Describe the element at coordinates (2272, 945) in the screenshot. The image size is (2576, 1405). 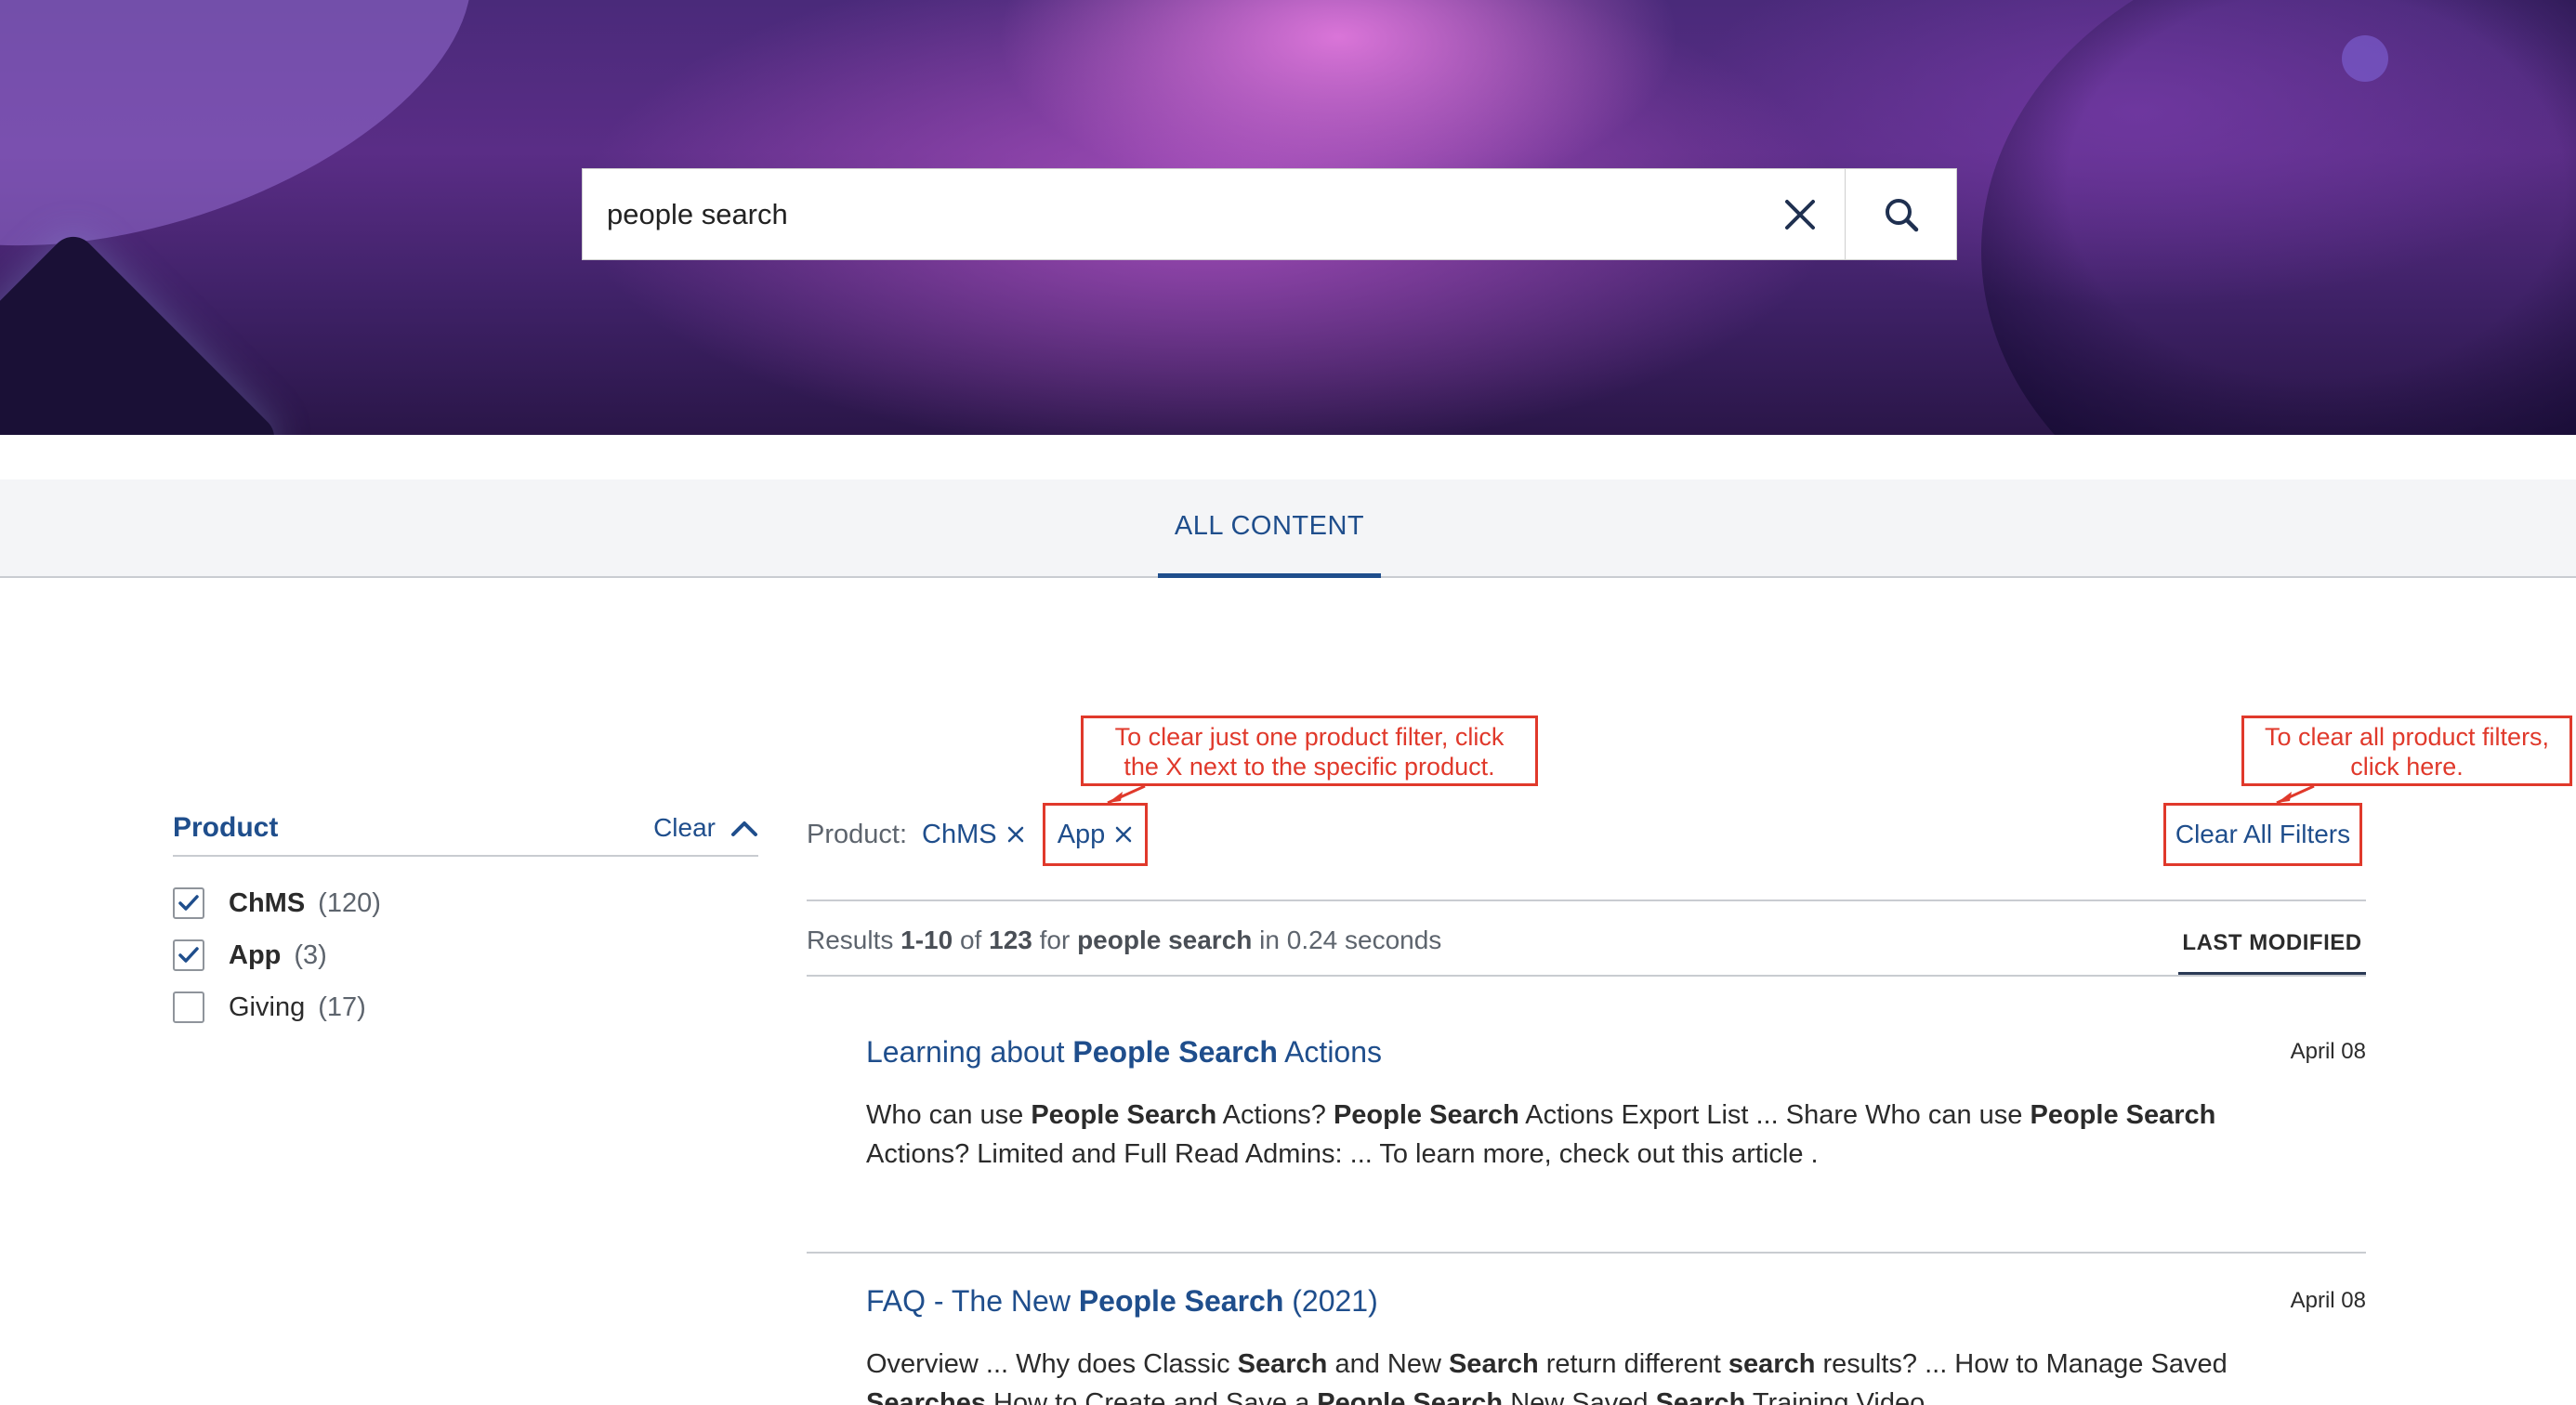
I see `sort-last-modified: LAST MODIFIED` at that location.